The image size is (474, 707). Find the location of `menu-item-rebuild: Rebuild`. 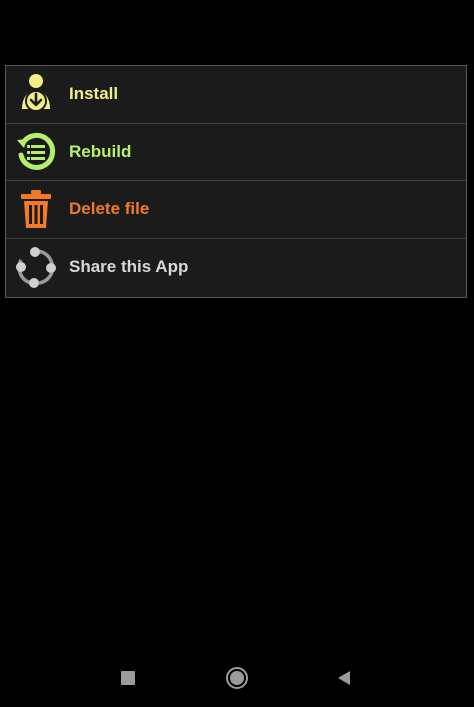

menu-item-rebuild: Rebuild is located at coordinates (236, 152).